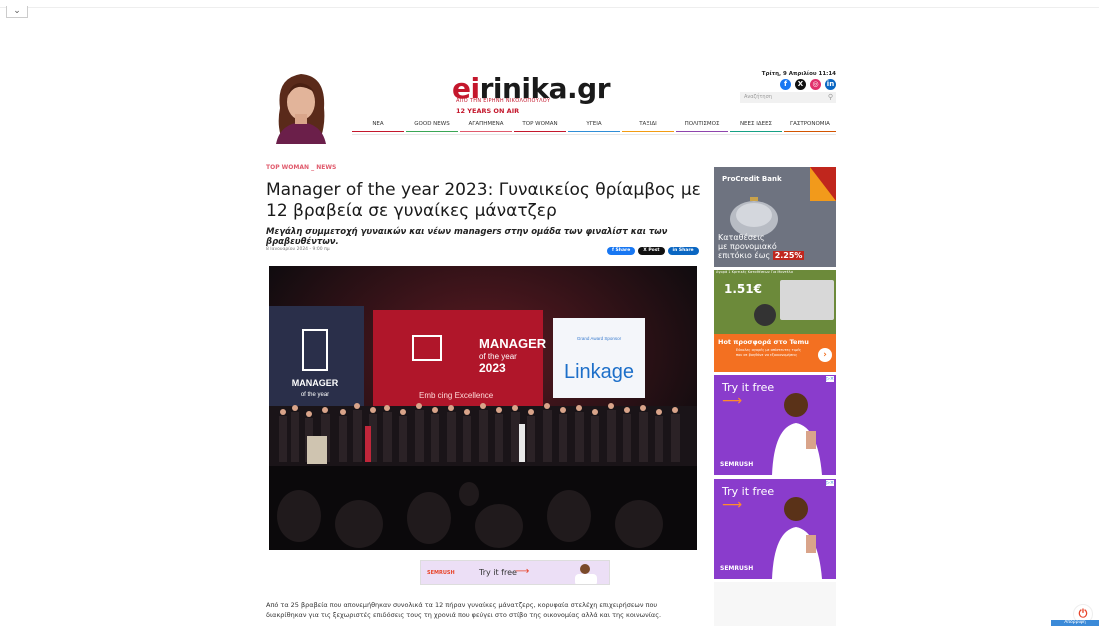 The width and height of the screenshot is (1099, 626). I want to click on procredit-logo: ProCredit Bank, so click(752, 179).